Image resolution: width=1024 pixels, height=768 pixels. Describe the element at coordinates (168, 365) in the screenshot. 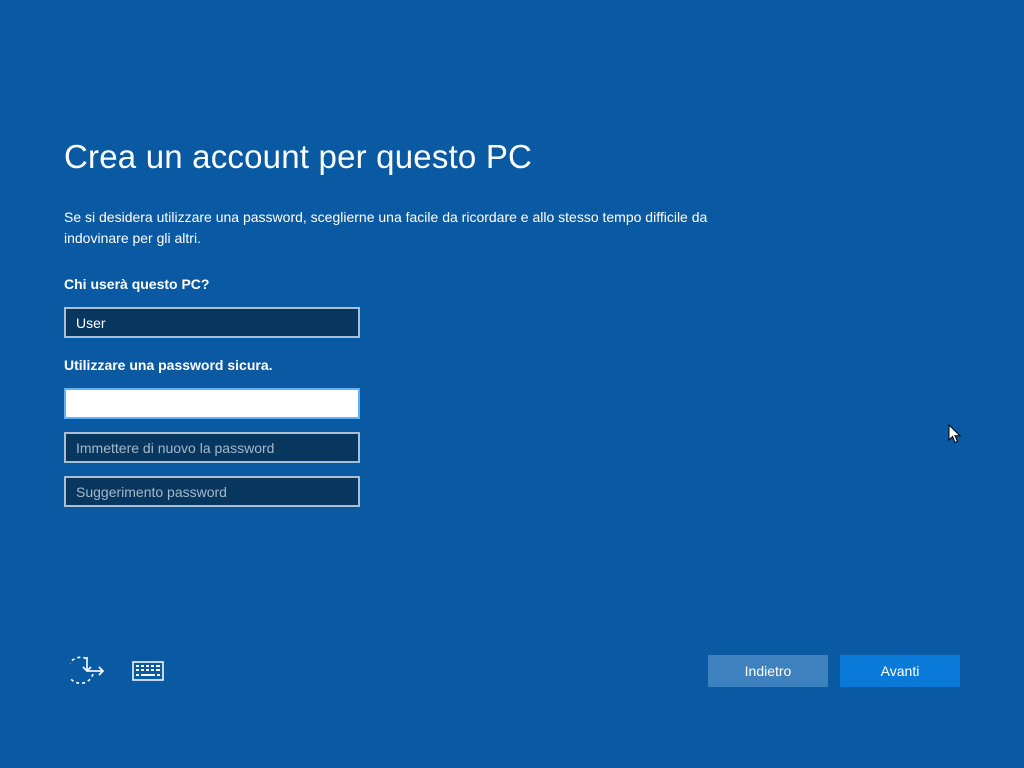

I see `password-label: Utilizzare una password sicura.` at that location.